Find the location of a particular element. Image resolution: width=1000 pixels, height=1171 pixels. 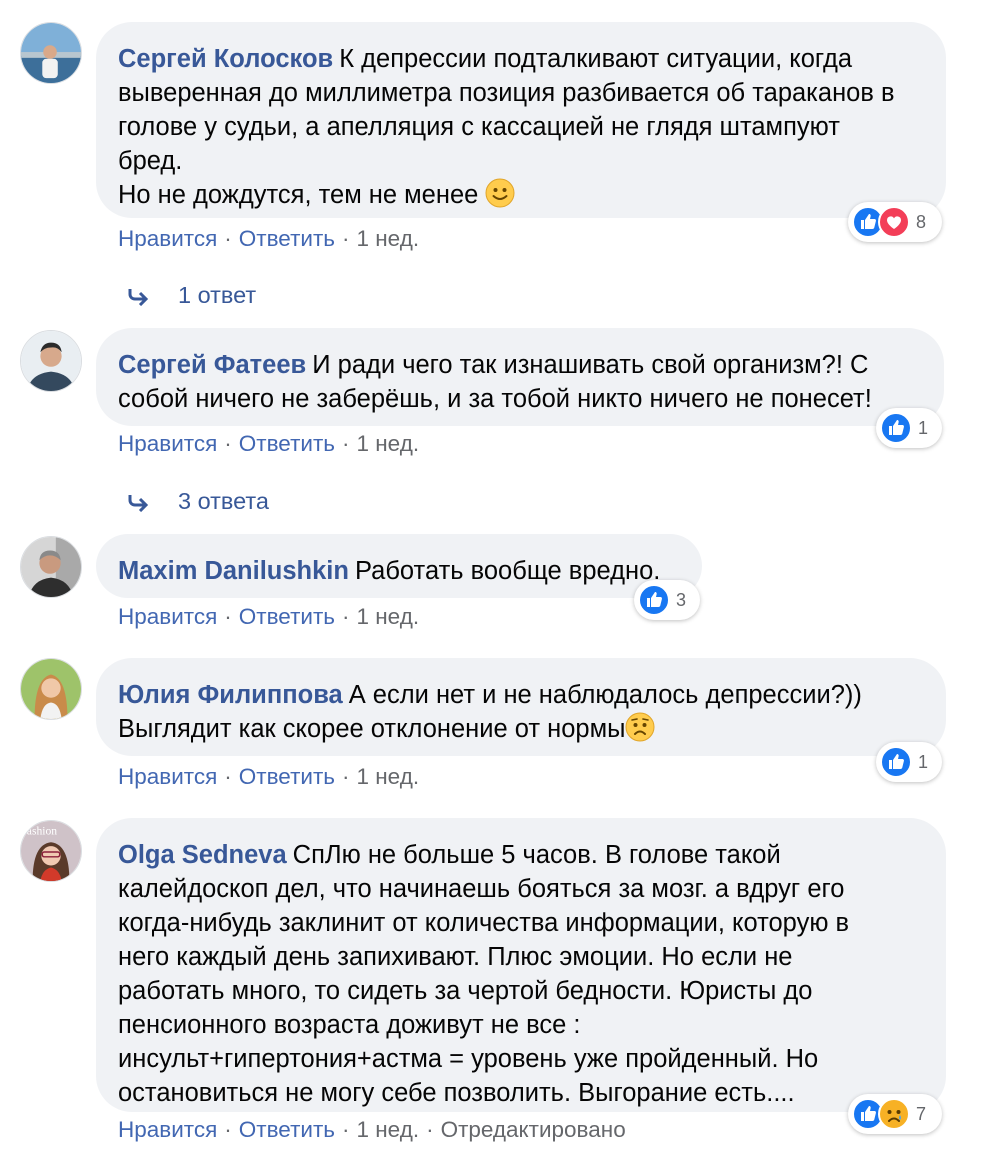

avatar-watermark-text: ashion is located at coordinates (42, 831).